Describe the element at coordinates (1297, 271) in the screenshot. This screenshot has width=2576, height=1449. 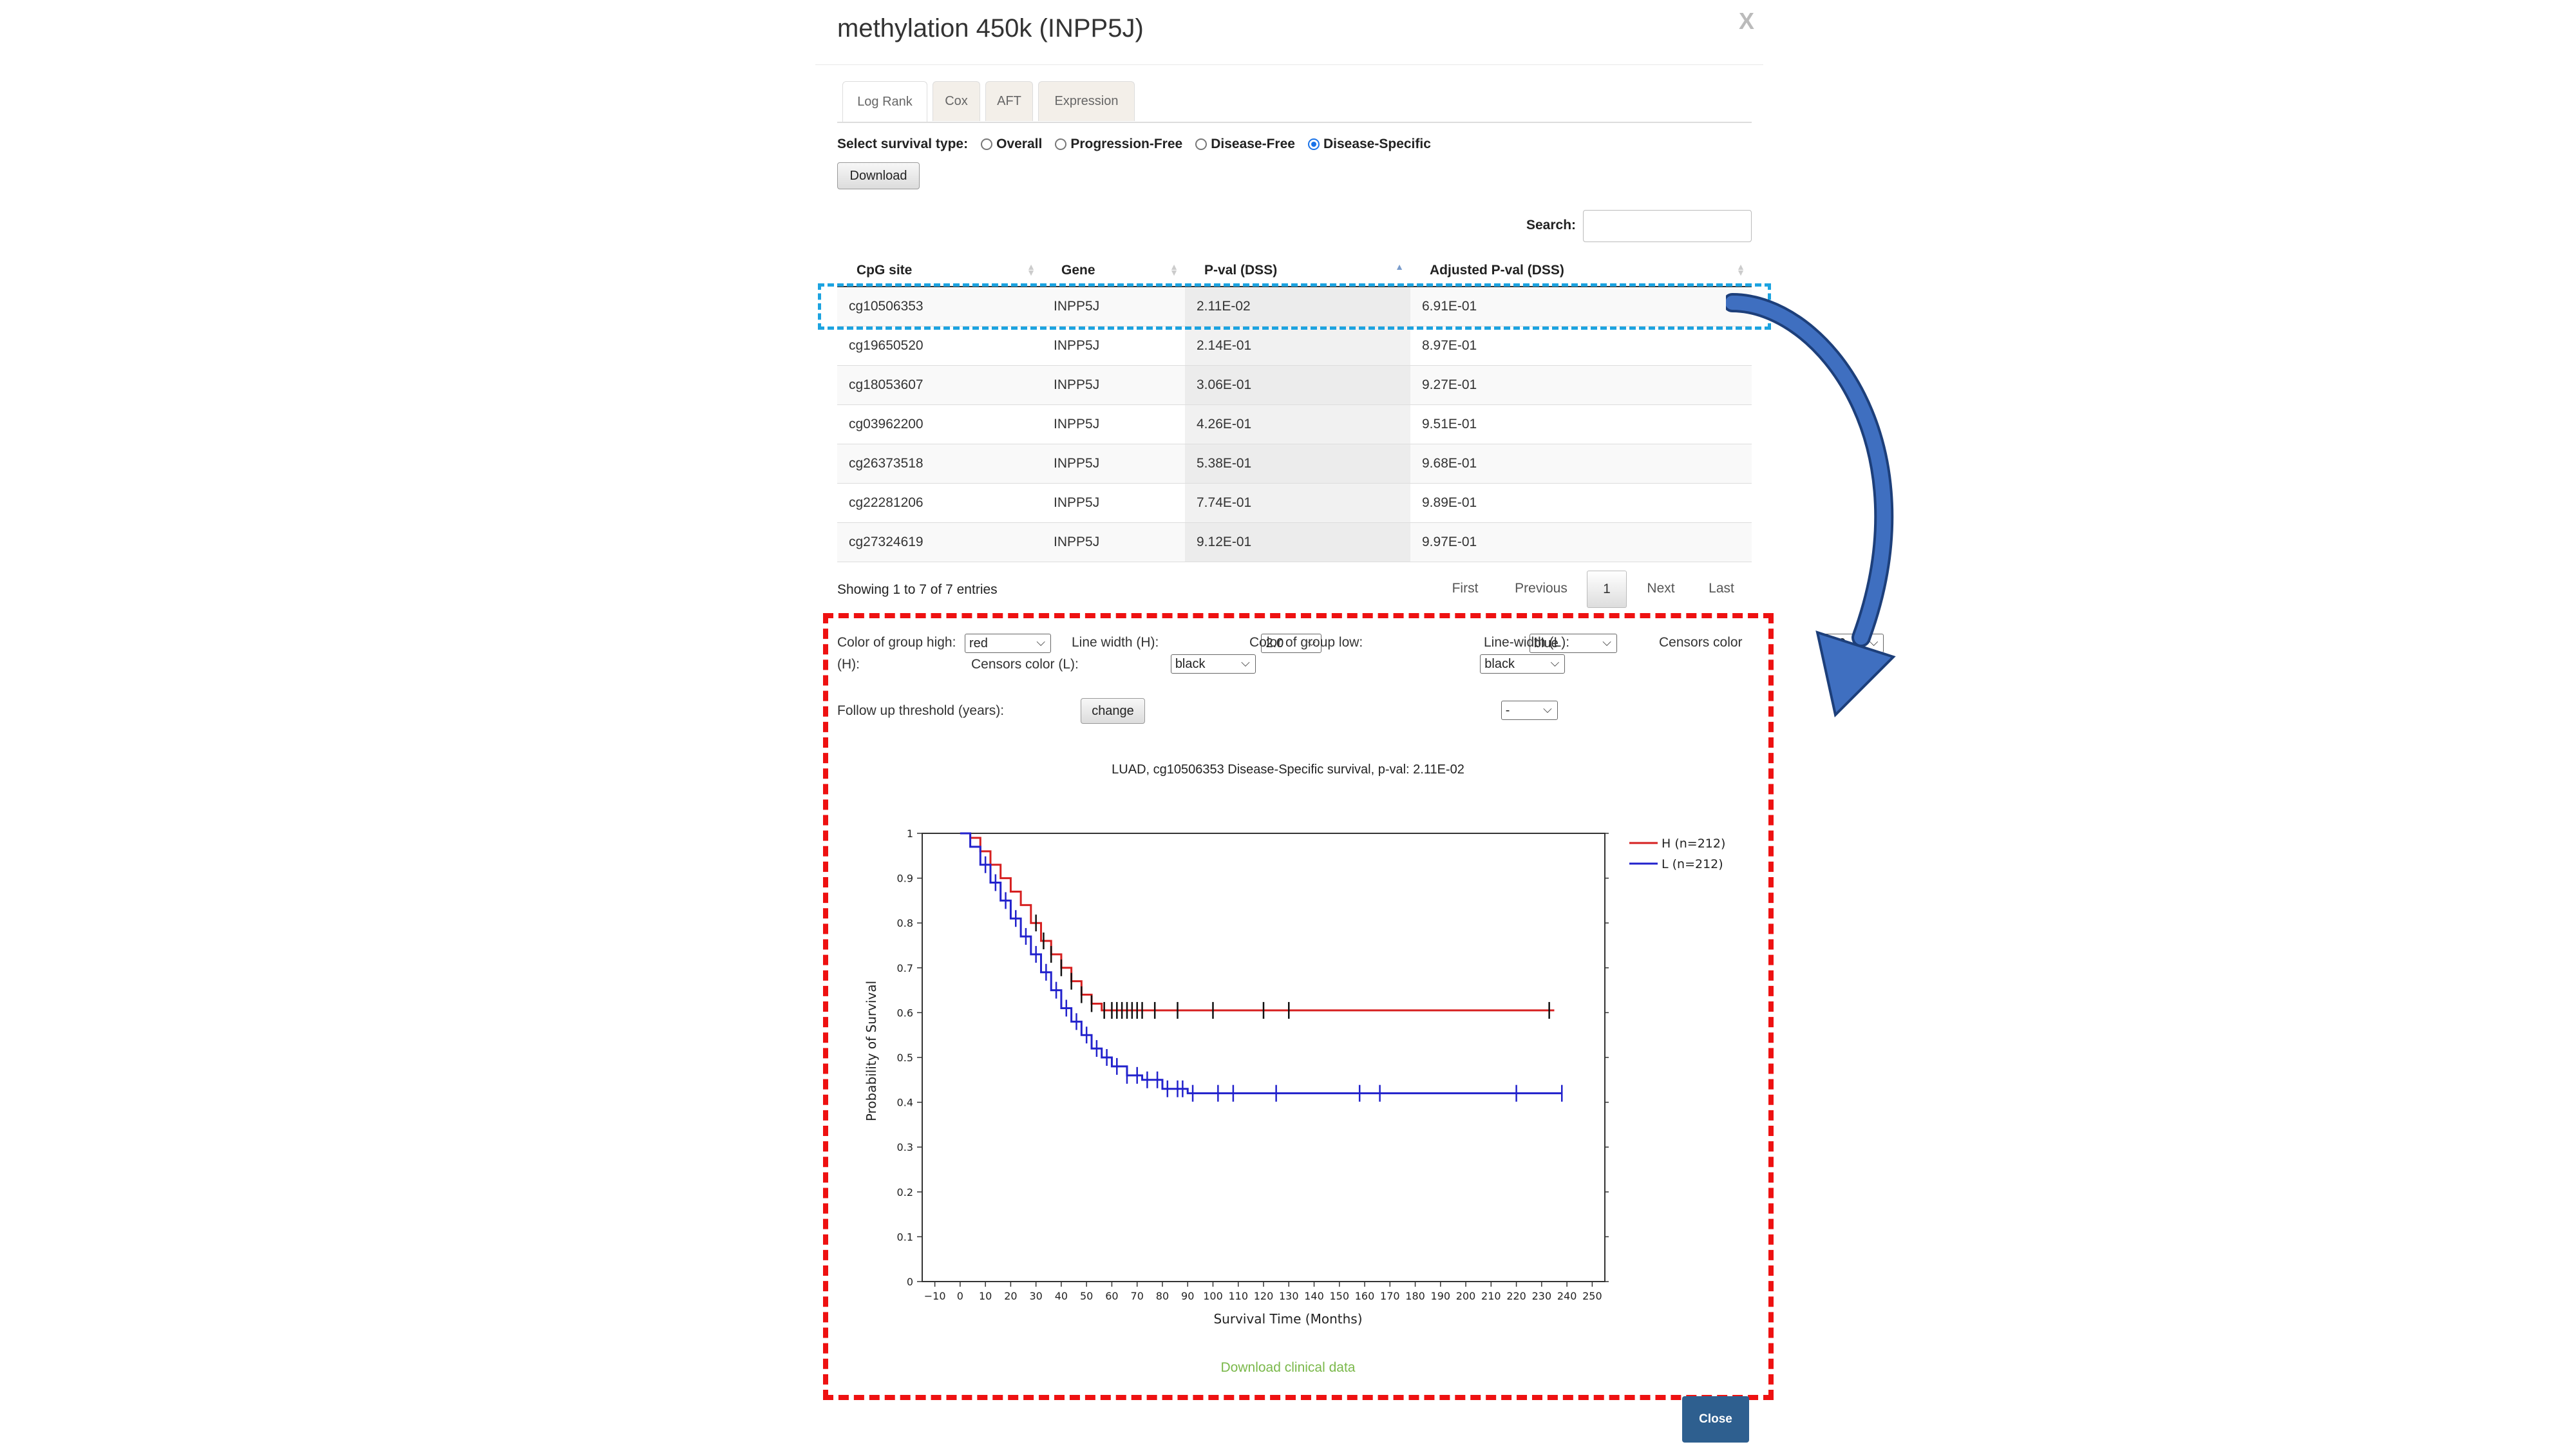
I see `col-header-pval: P-val (DSS) ▲` at that location.